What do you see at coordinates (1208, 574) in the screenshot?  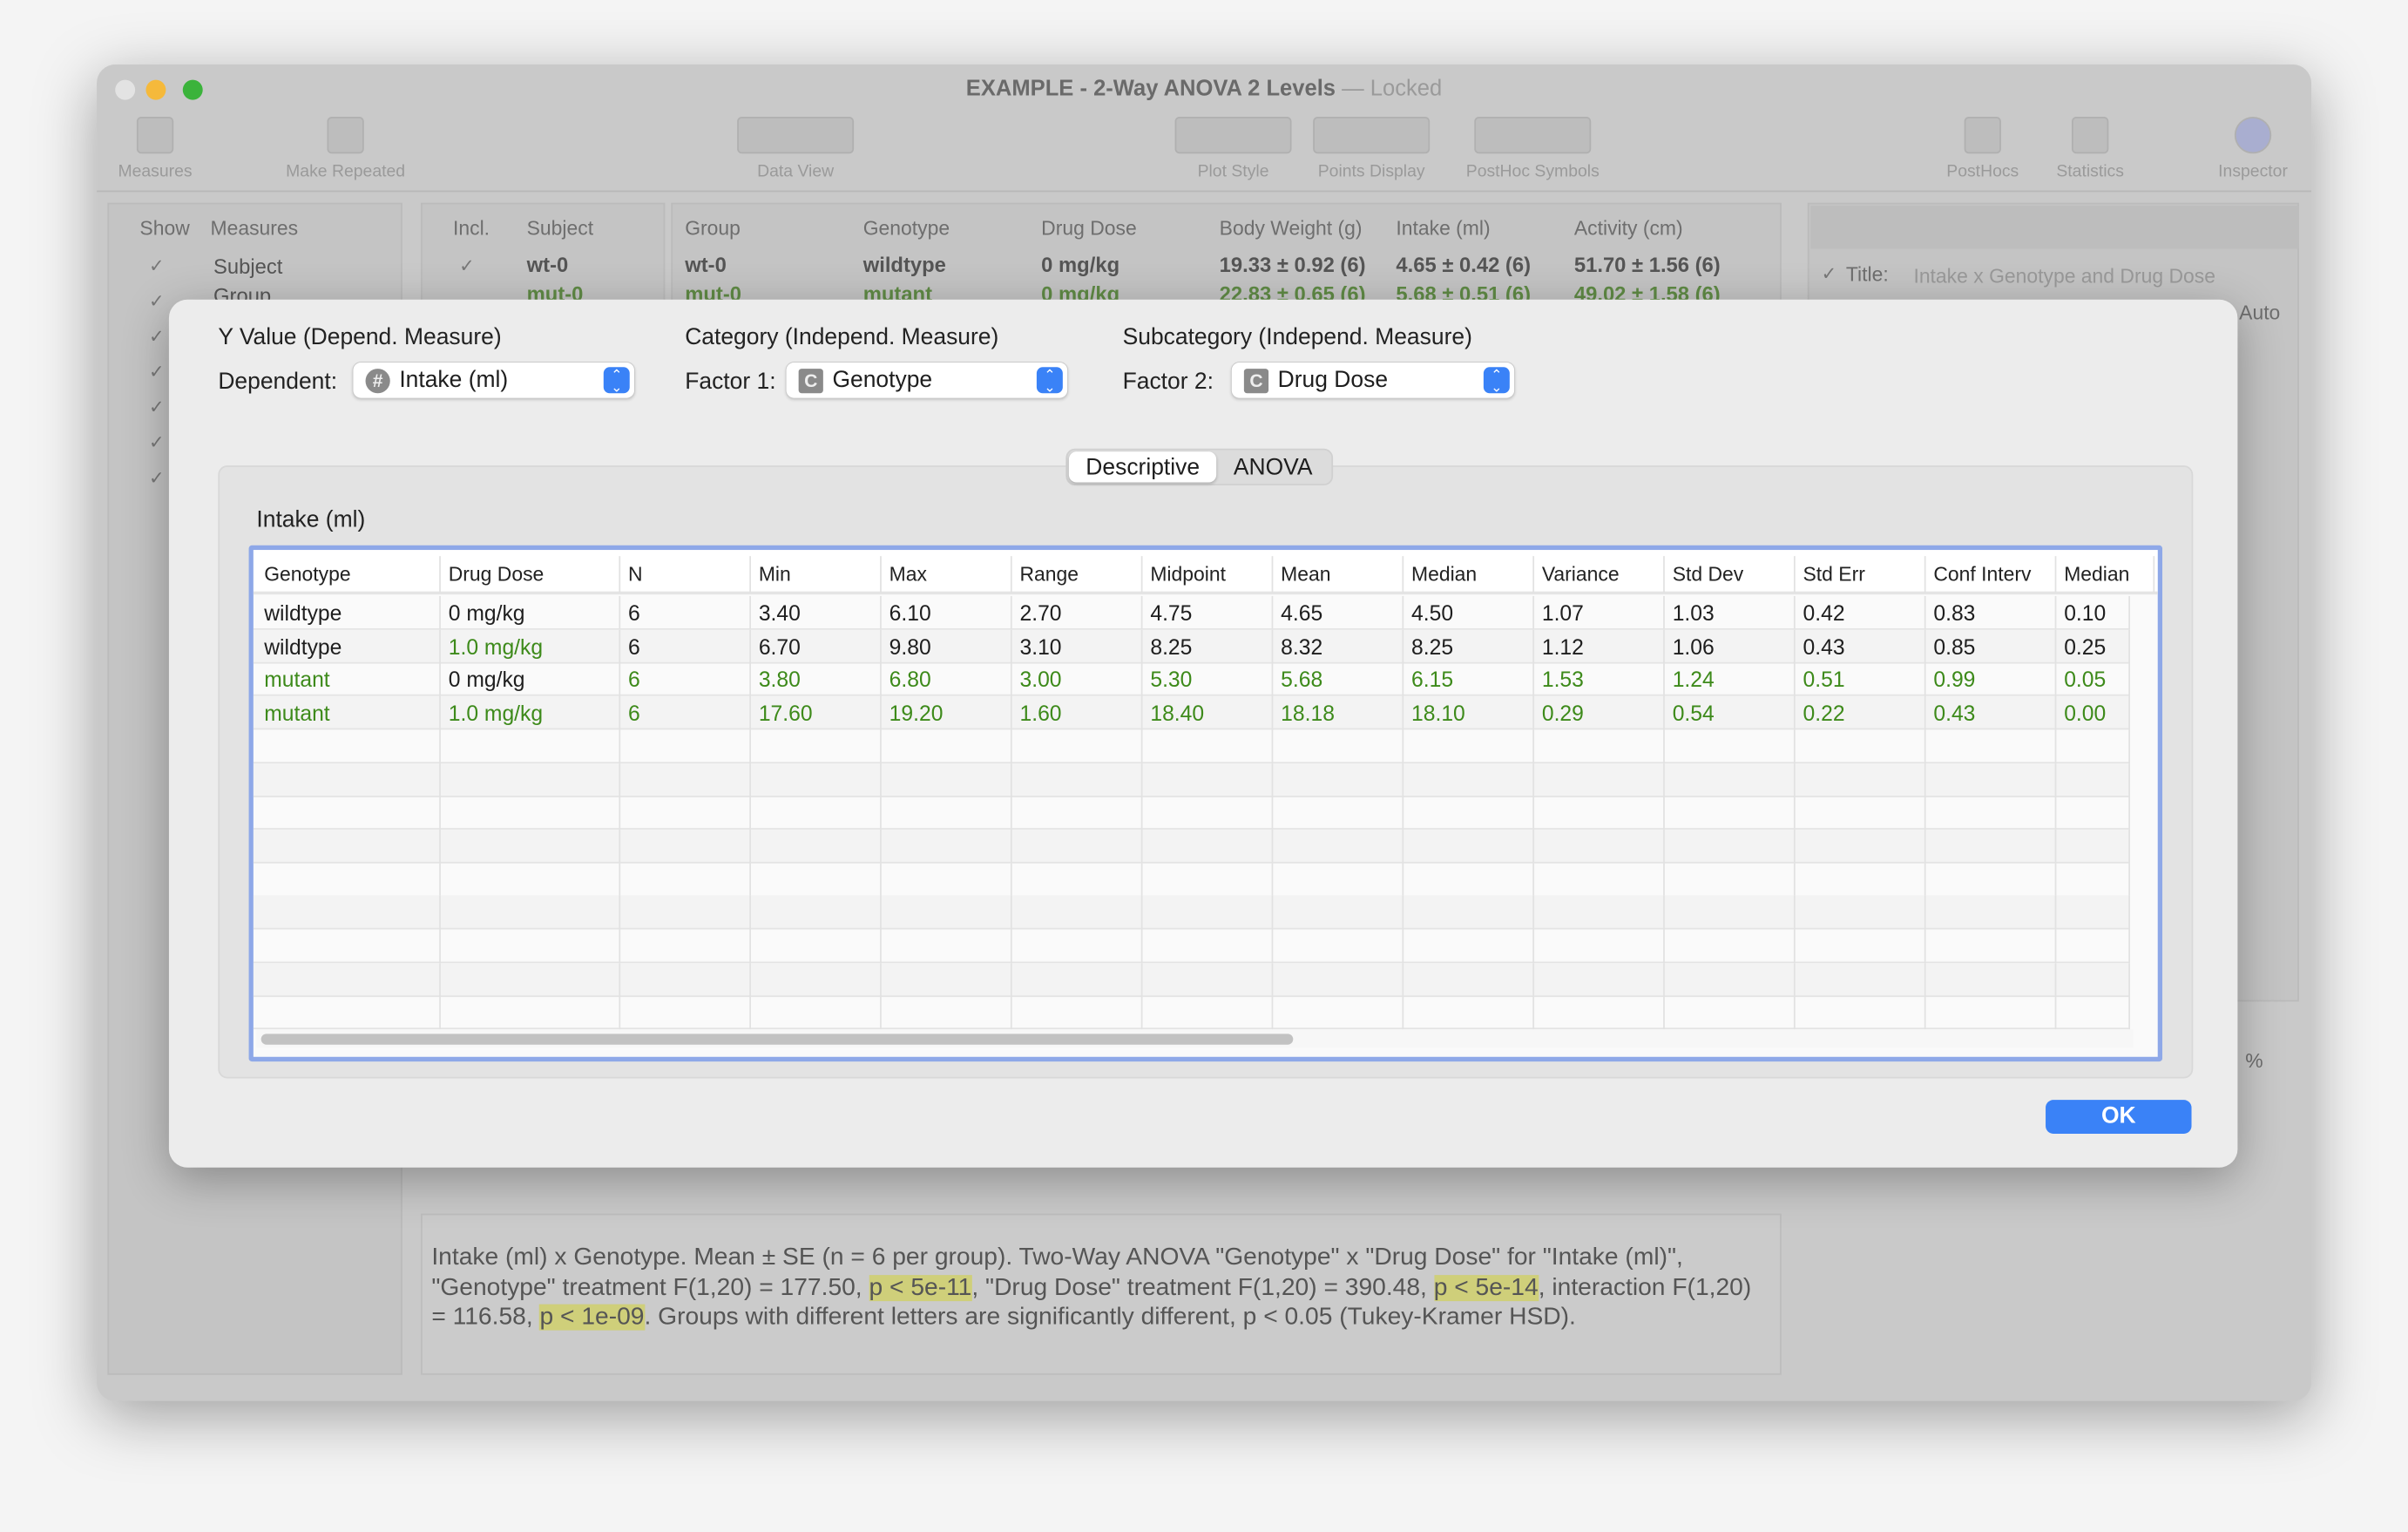 I see `column-header: Midpoint` at bounding box center [1208, 574].